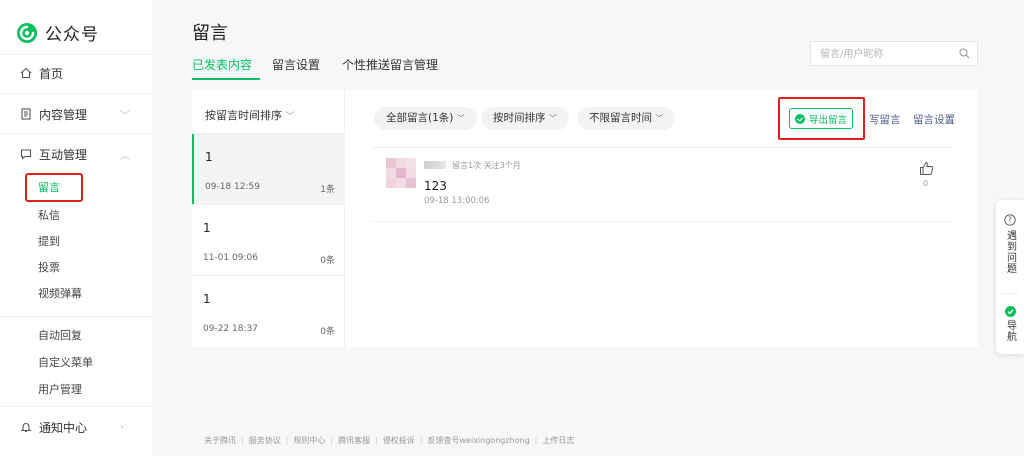  What do you see at coordinates (885, 54) in the screenshot?
I see `search-input` at bounding box center [885, 54].